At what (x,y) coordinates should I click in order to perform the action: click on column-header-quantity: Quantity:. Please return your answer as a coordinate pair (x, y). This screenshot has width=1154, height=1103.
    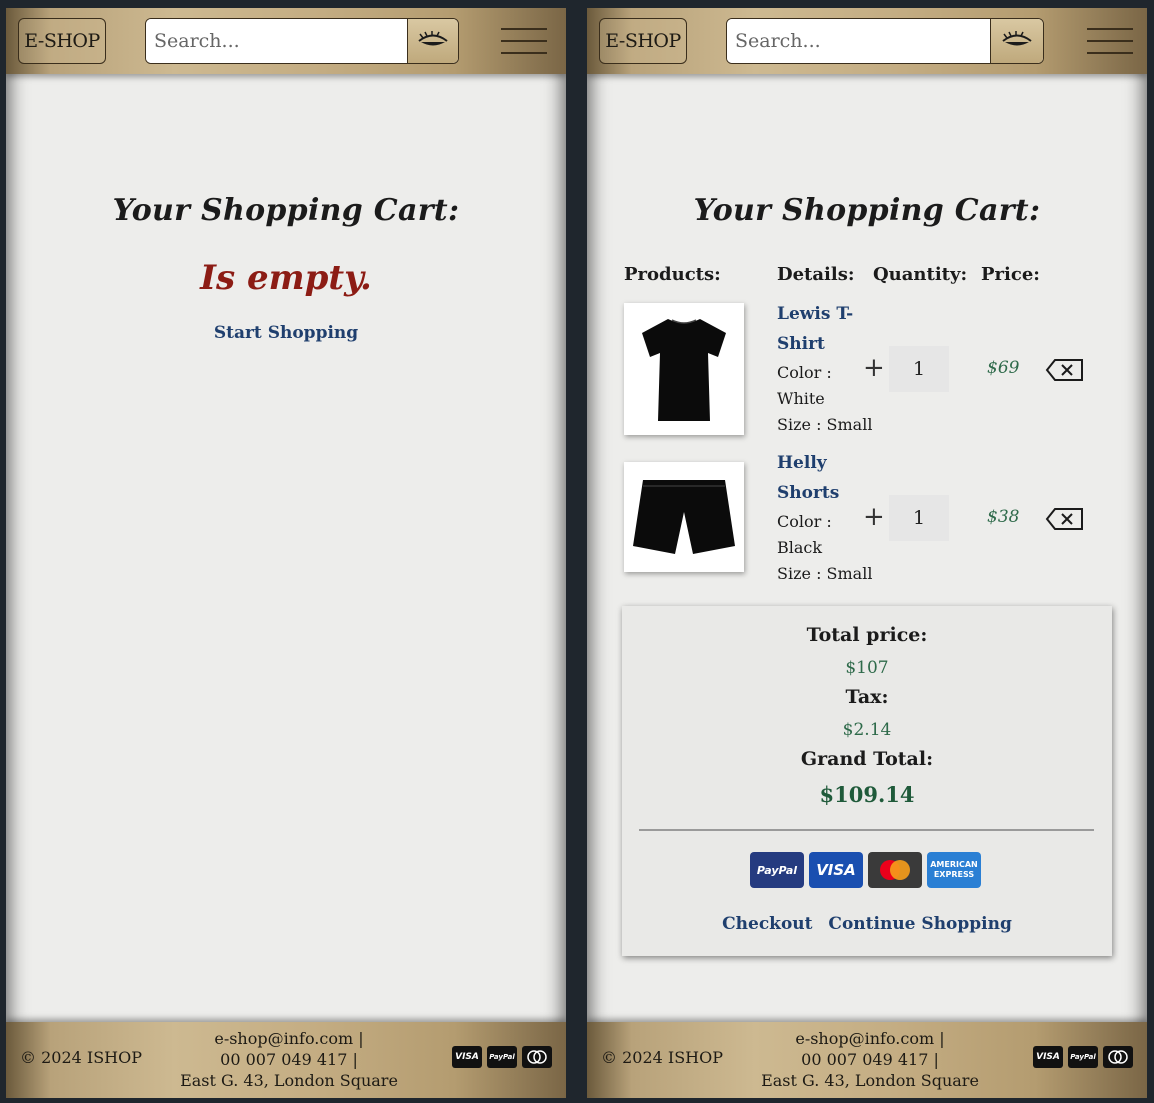
    Looking at the image, I should click on (920, 274).